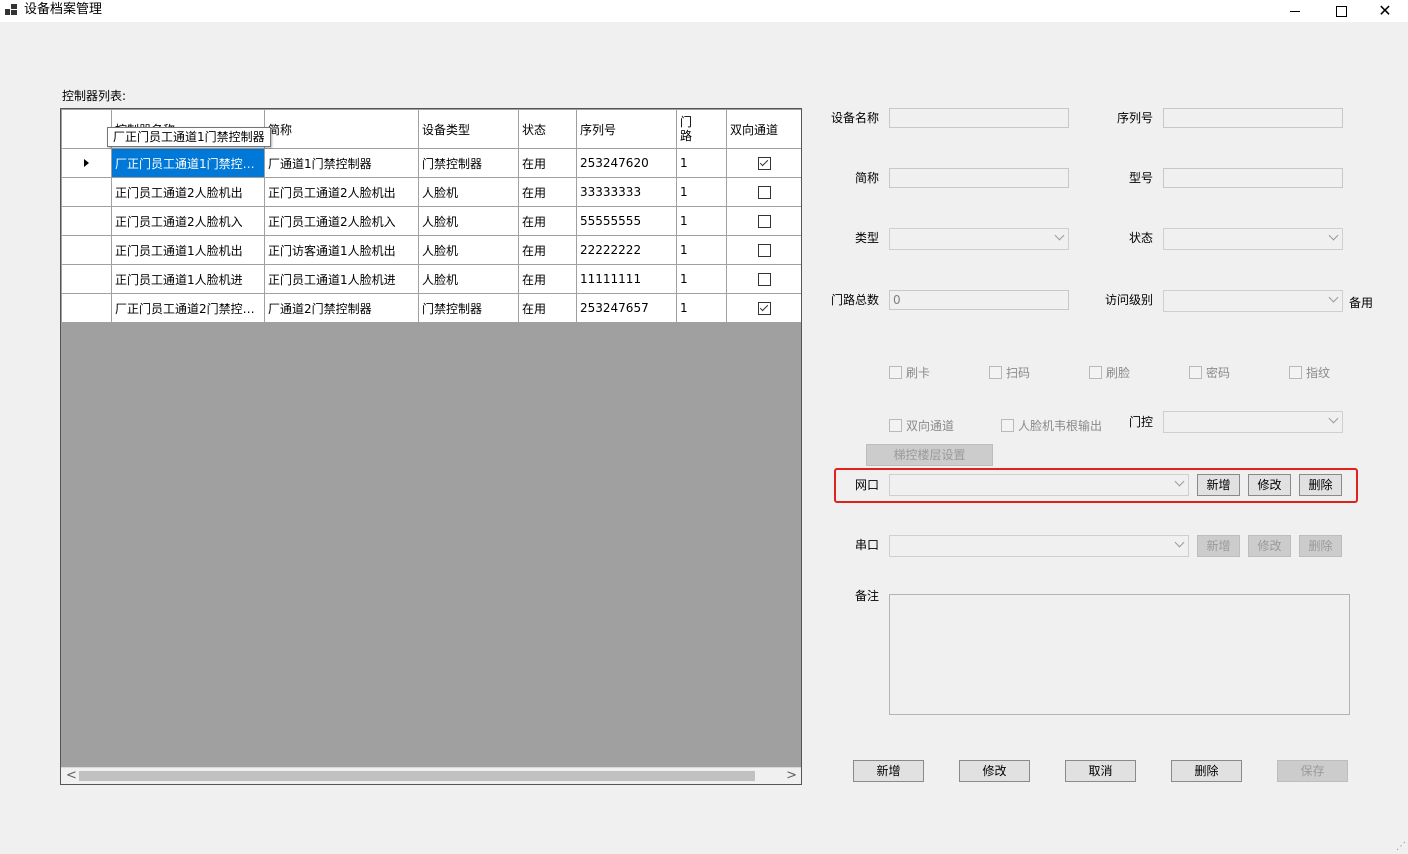 This screenshot has height=854, width=1408. What do you see at coordinates (341, 279) in the screenshot?
I see `cell-short: 正门员工通道1人脸机进` at bounding box center [341, 279].